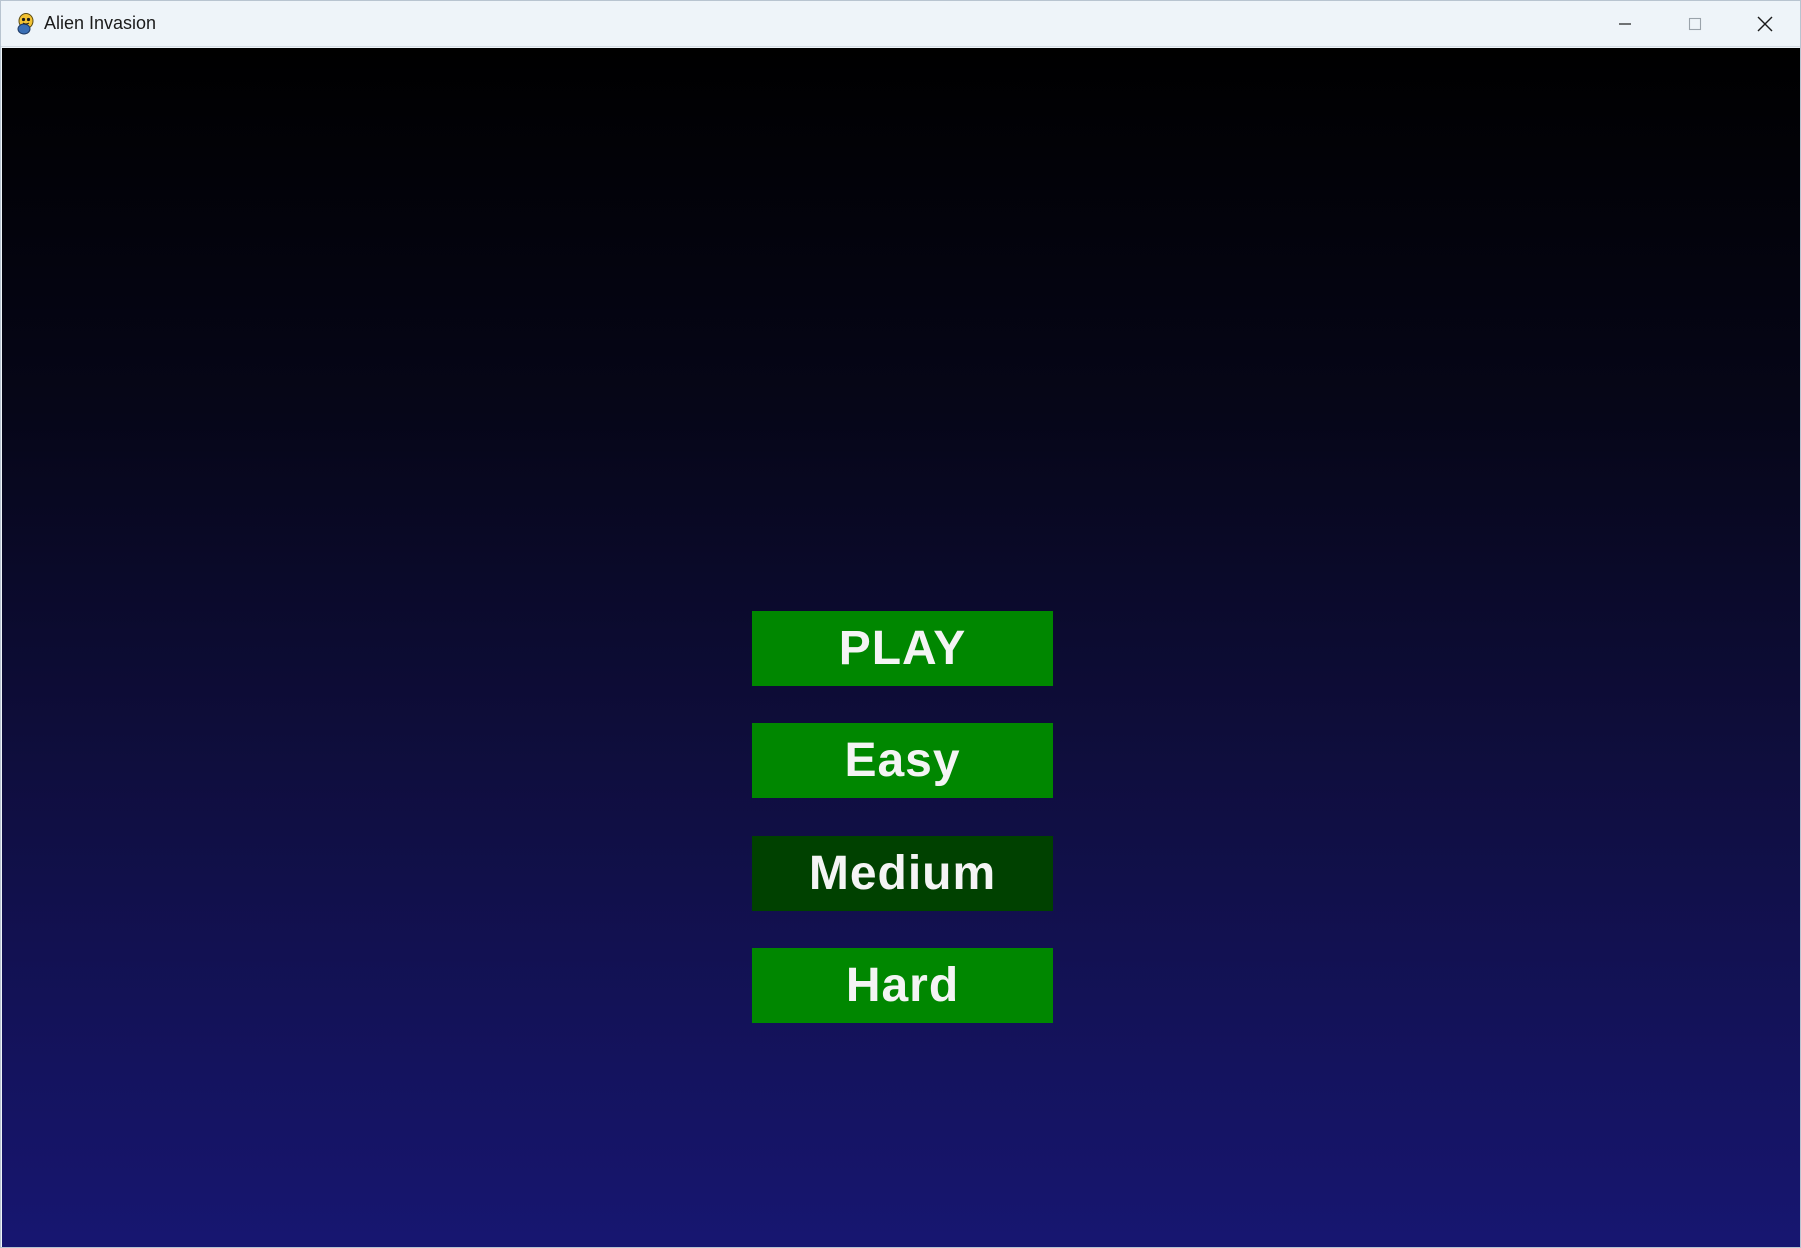 The height and width of the screenshot is (1248, 1801). I want to click on play-button: PLAY, so click(902, 648).